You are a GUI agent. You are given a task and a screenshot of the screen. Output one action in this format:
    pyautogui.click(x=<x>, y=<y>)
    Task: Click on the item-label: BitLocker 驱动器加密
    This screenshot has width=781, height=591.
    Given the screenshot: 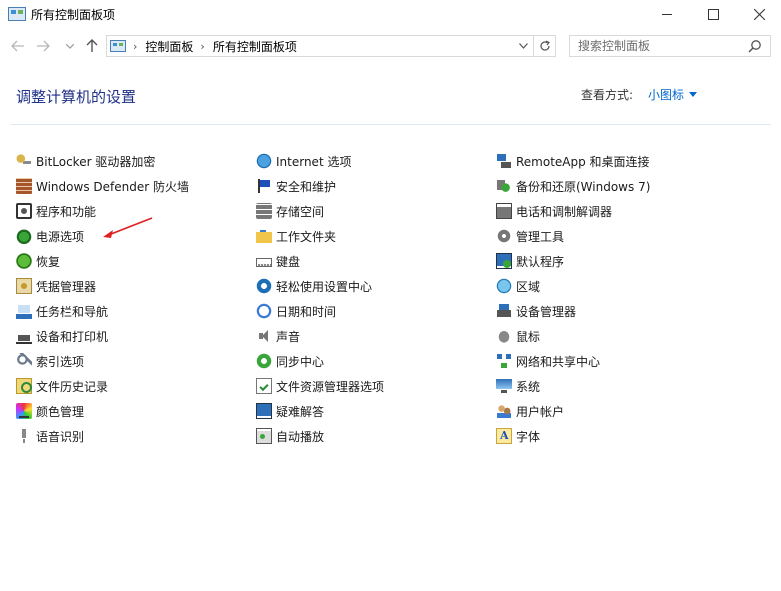 What is the action you would take?
    pyautogui.click(x=95, y=161)
    